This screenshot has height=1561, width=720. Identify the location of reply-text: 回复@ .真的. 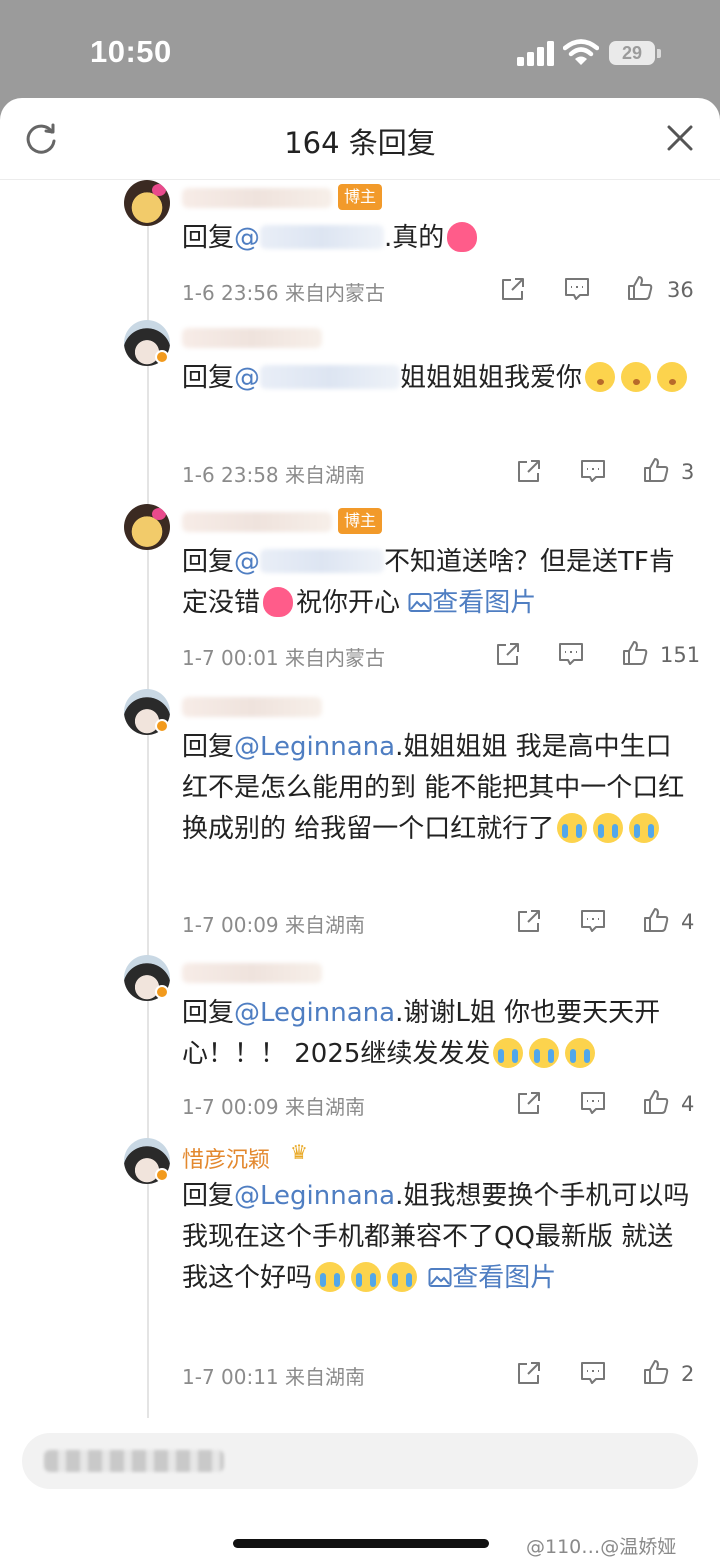
(438, 238).